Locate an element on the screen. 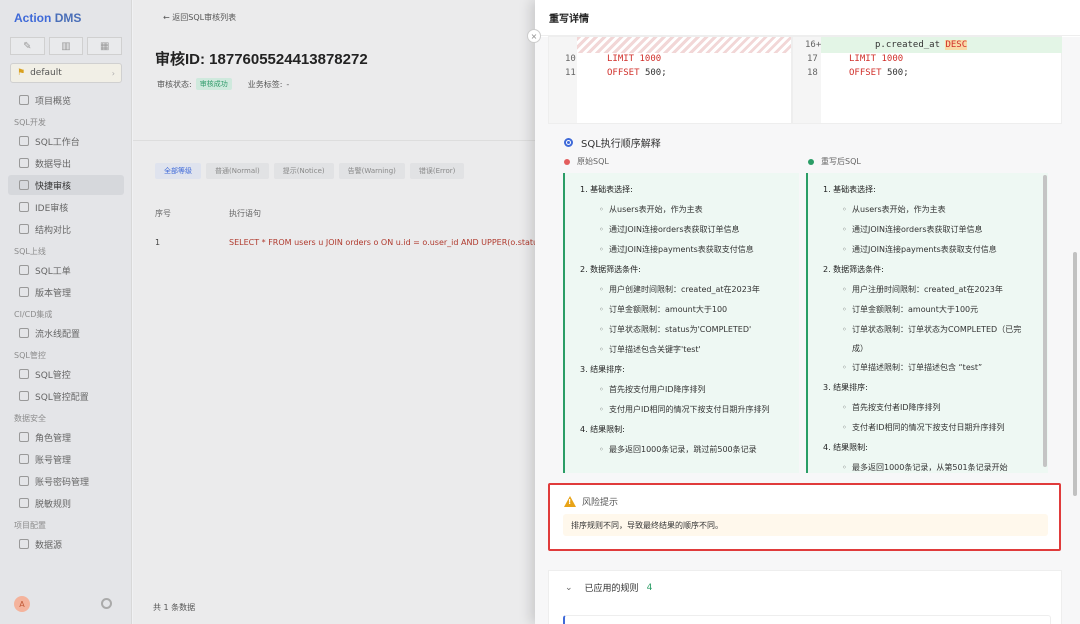  sidebar-item-label: 结构对比 is located at coordinates (53, 230).